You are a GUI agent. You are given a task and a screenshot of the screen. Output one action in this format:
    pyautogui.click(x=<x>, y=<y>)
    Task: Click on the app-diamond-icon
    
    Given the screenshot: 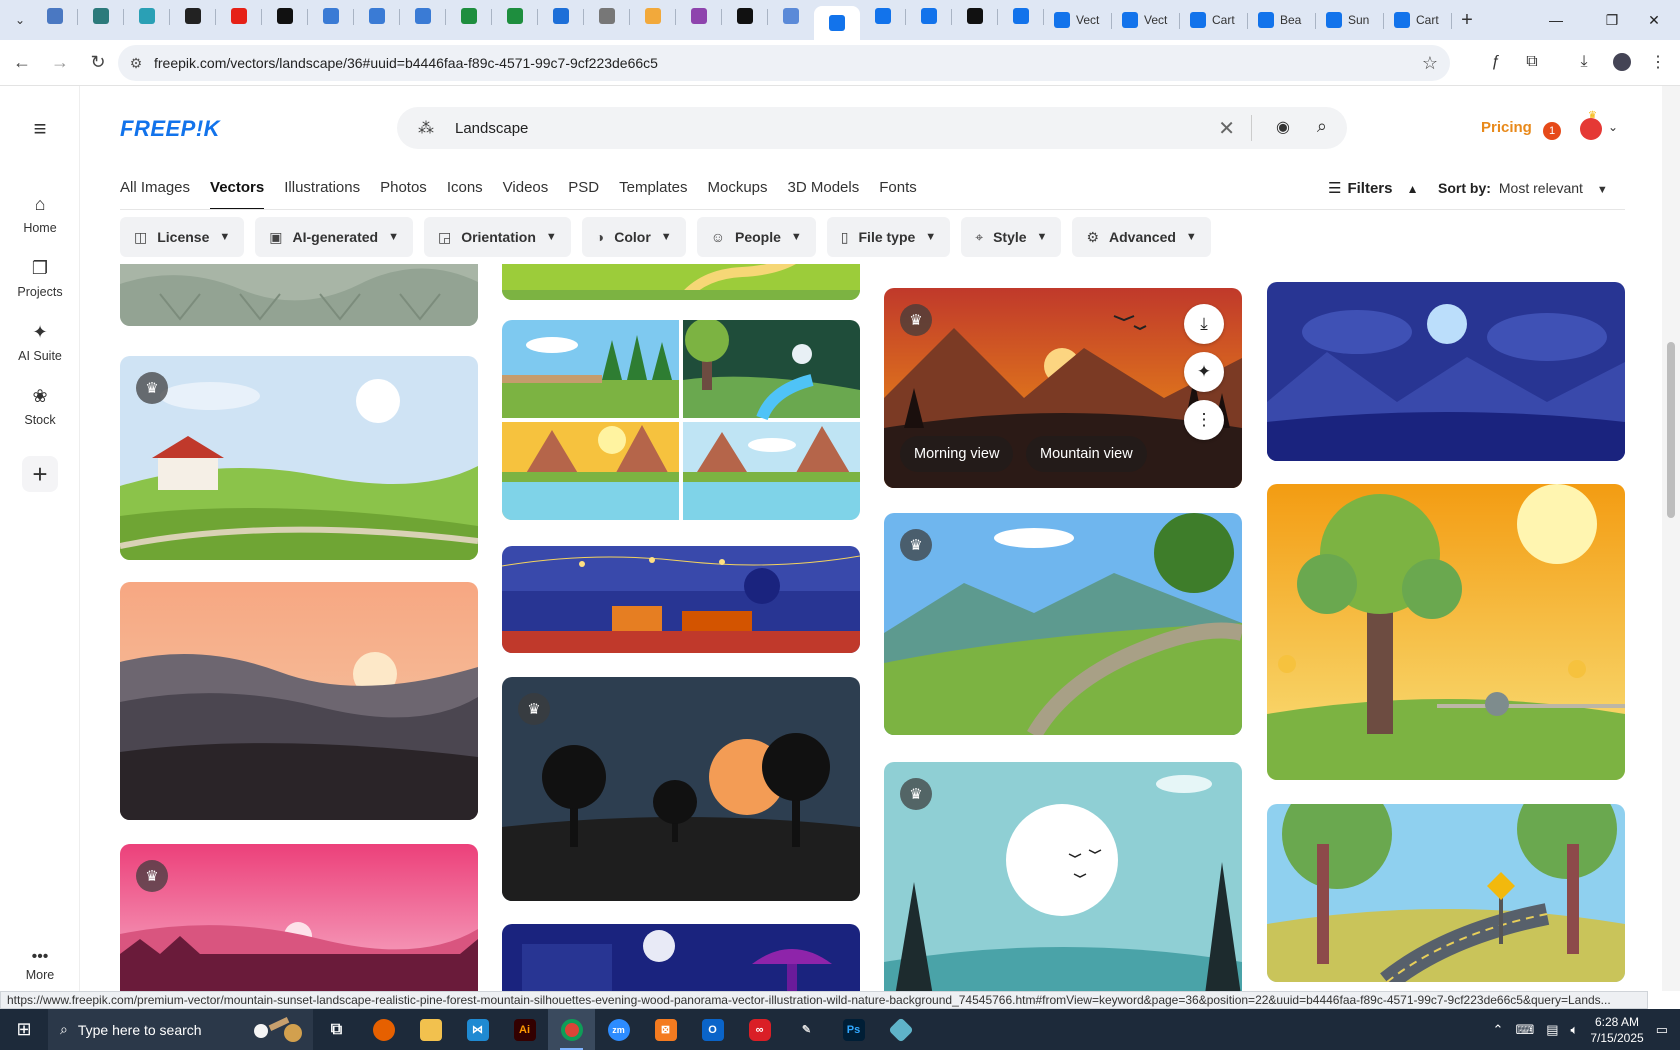 What is the action you would take?
    pyautogui.click(x=900, y=1029)
    